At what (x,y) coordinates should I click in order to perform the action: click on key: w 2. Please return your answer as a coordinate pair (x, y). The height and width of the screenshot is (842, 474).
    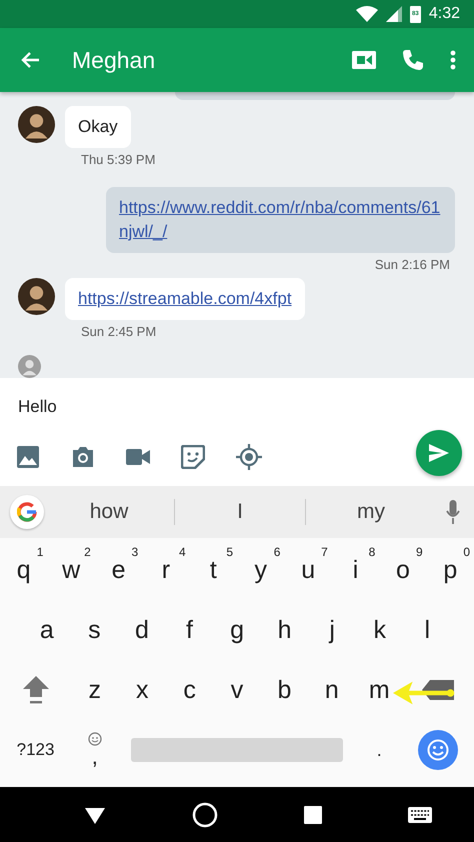
    Looking at the image, I should click on (71, 570).